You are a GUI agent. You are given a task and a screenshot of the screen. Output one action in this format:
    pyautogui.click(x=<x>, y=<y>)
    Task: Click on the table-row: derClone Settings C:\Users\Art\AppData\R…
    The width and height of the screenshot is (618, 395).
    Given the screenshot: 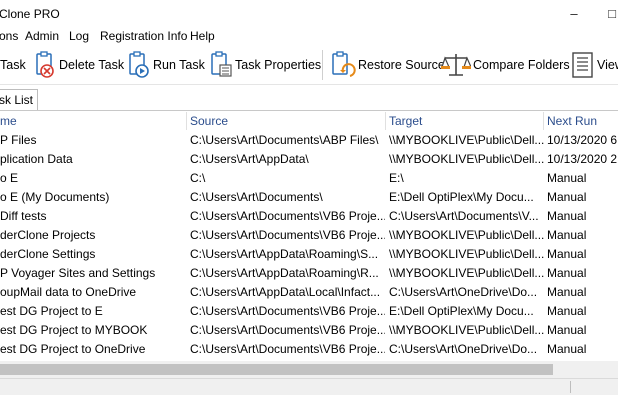 What is the action you would take?
    pyautogui.click(x=309, y=254)
    